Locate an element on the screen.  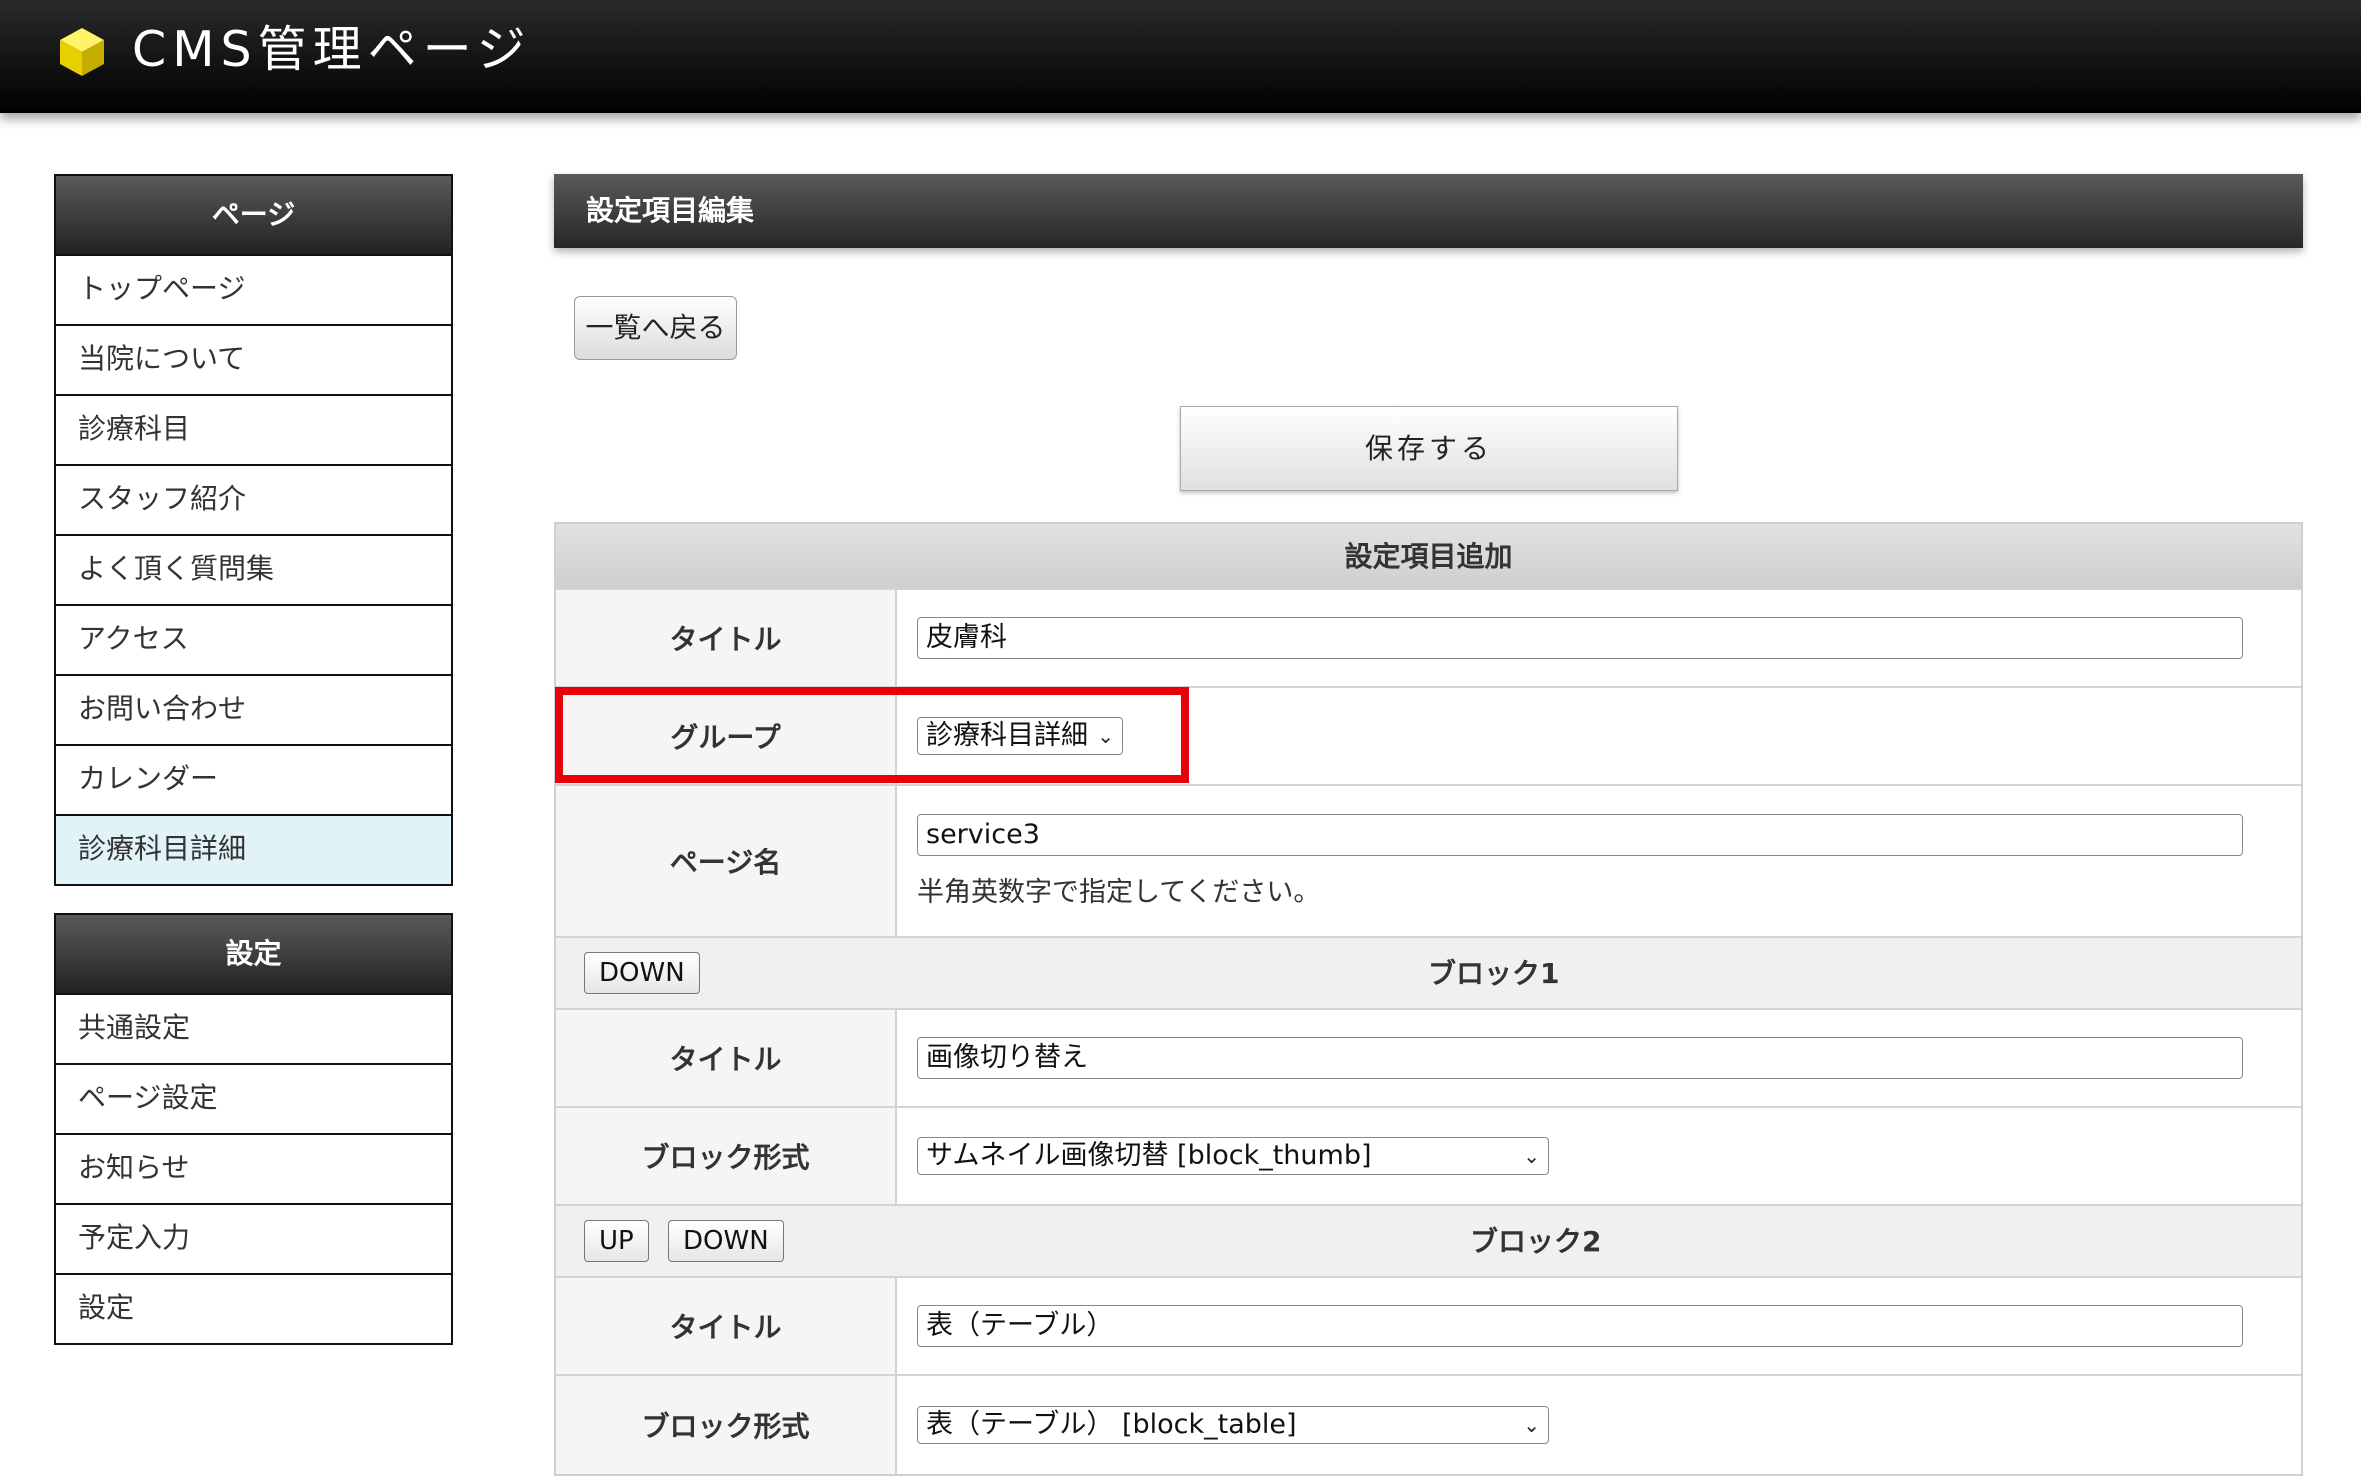
sidebar-item-contact: お問い合わせ is located at coordinates (253, 709).